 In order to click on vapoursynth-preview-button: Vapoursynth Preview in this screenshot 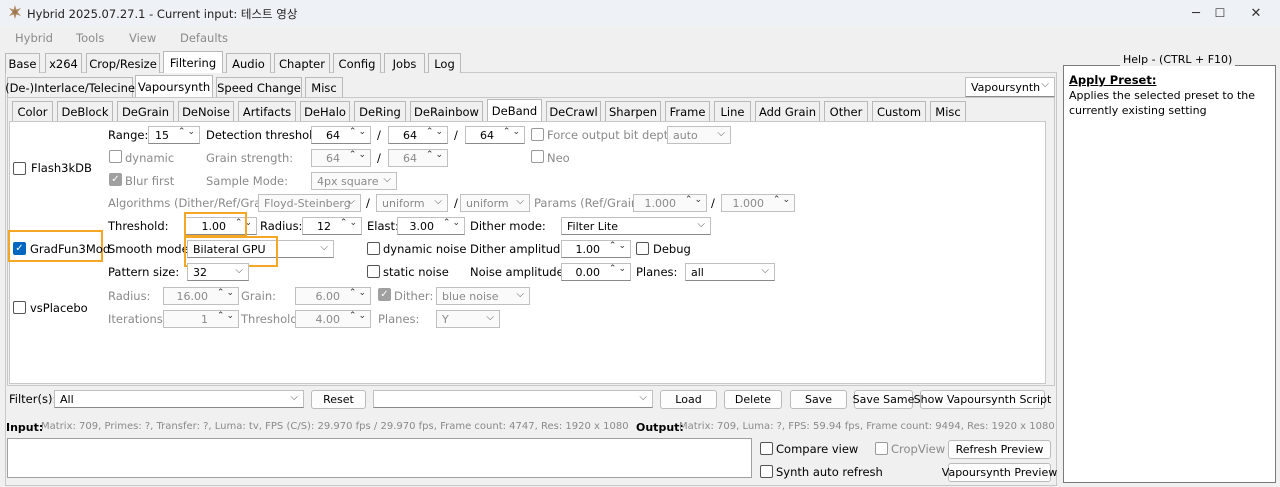, I will do `click(999, 472)`.